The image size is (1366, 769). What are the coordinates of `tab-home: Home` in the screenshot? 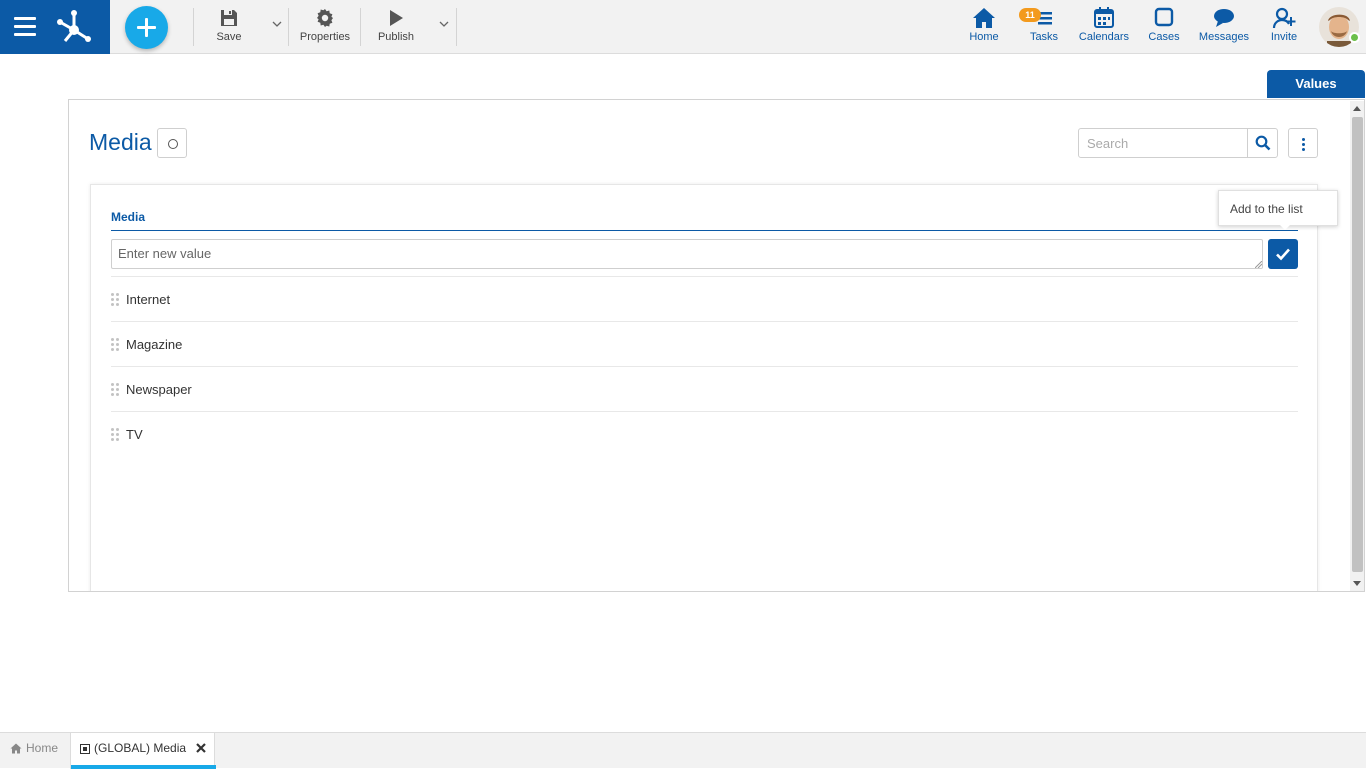 It's located at (35, 751).